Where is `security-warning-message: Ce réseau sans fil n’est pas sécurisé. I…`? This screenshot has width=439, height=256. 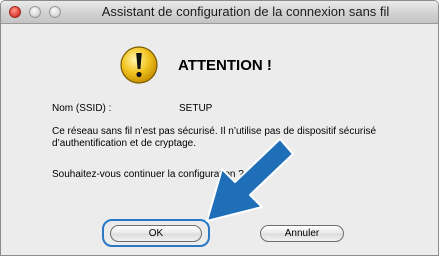
security-warning-message: Ce réseau sans fil n’est pas sécurisé. I… is located at coordinates (214, 137).